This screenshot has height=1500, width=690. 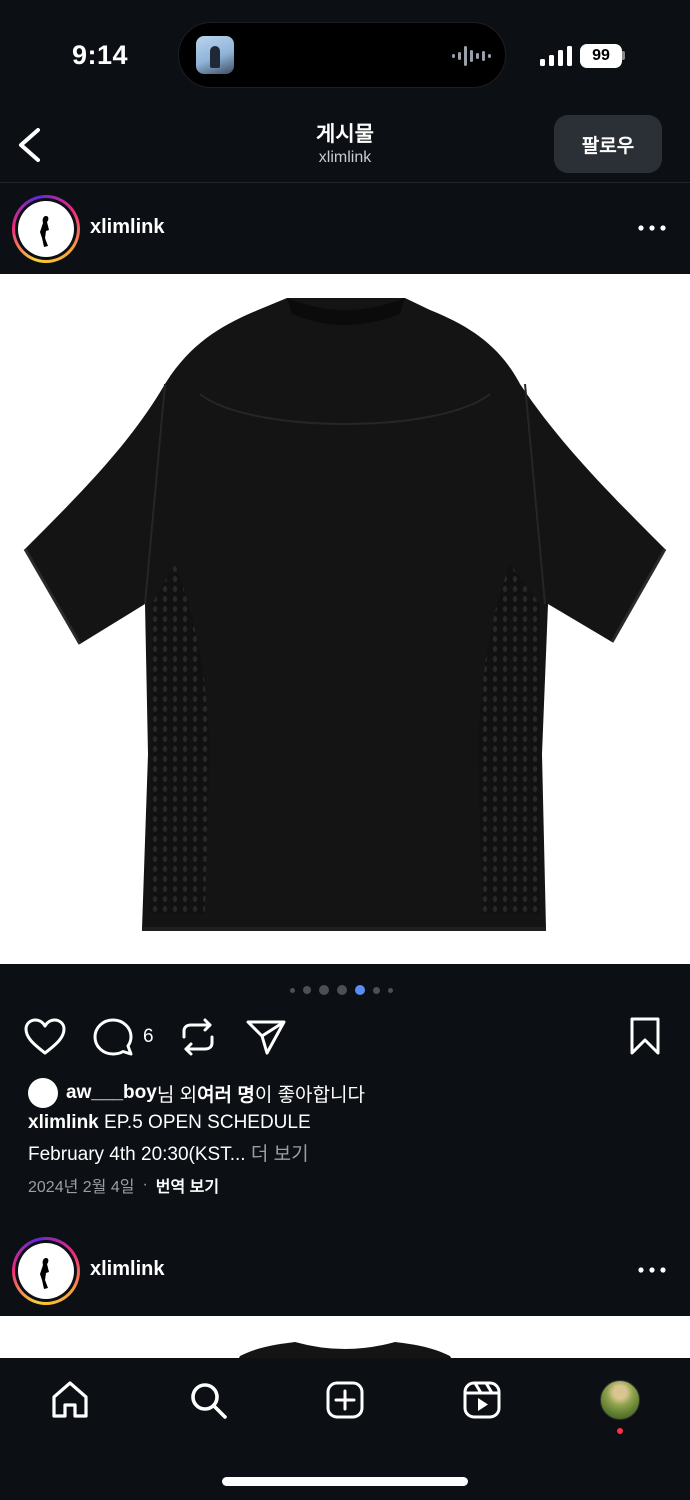 What do you see at coordinates (45, 1037) in the screenshot?
I see `heart-icon` at bounding box center [45, 1037].